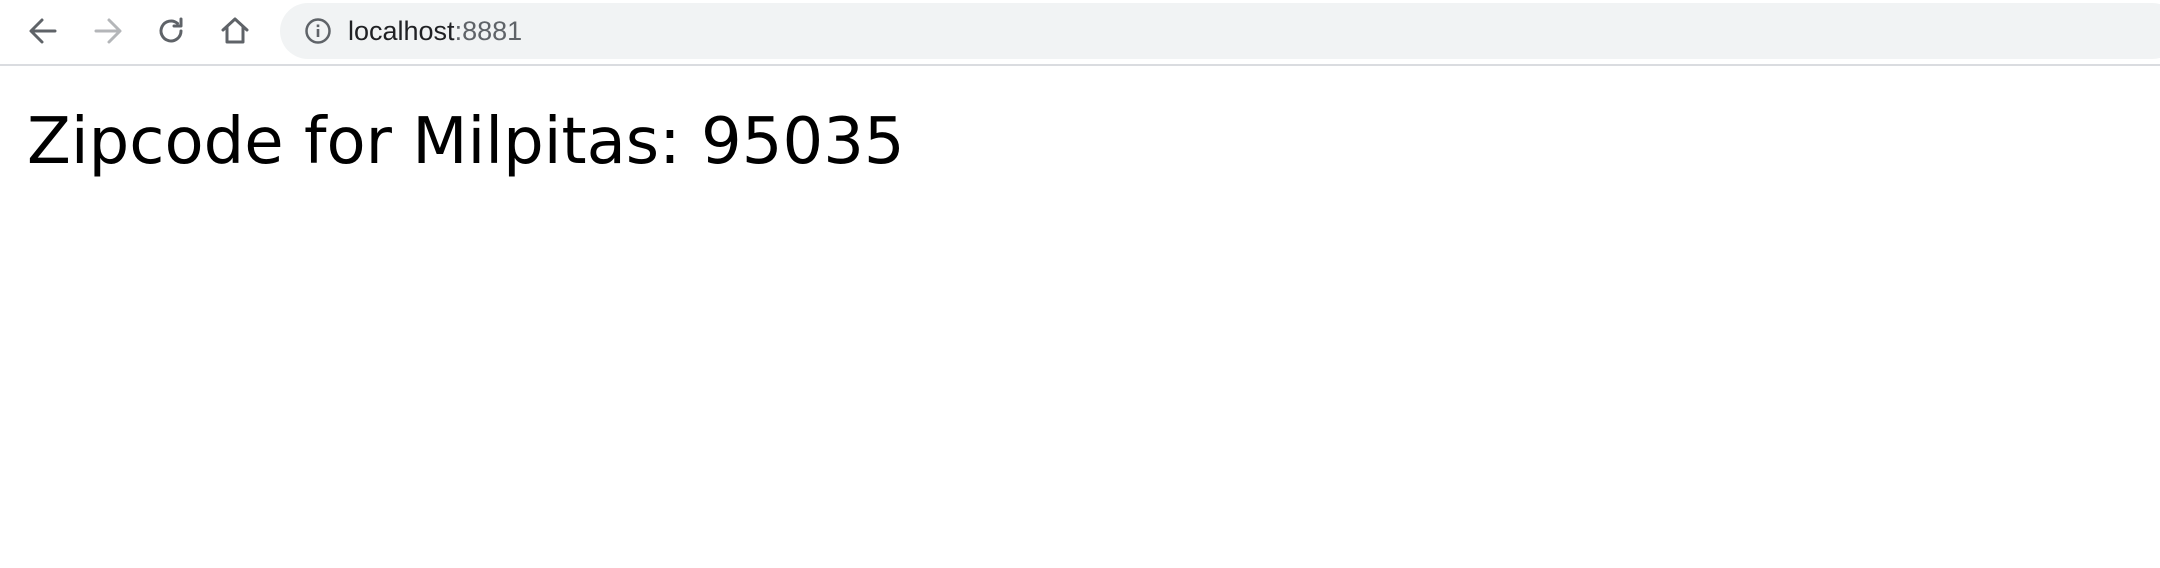 This screenshot has width=2160, height=568. I want to click on reload-button, so click(171, 31).